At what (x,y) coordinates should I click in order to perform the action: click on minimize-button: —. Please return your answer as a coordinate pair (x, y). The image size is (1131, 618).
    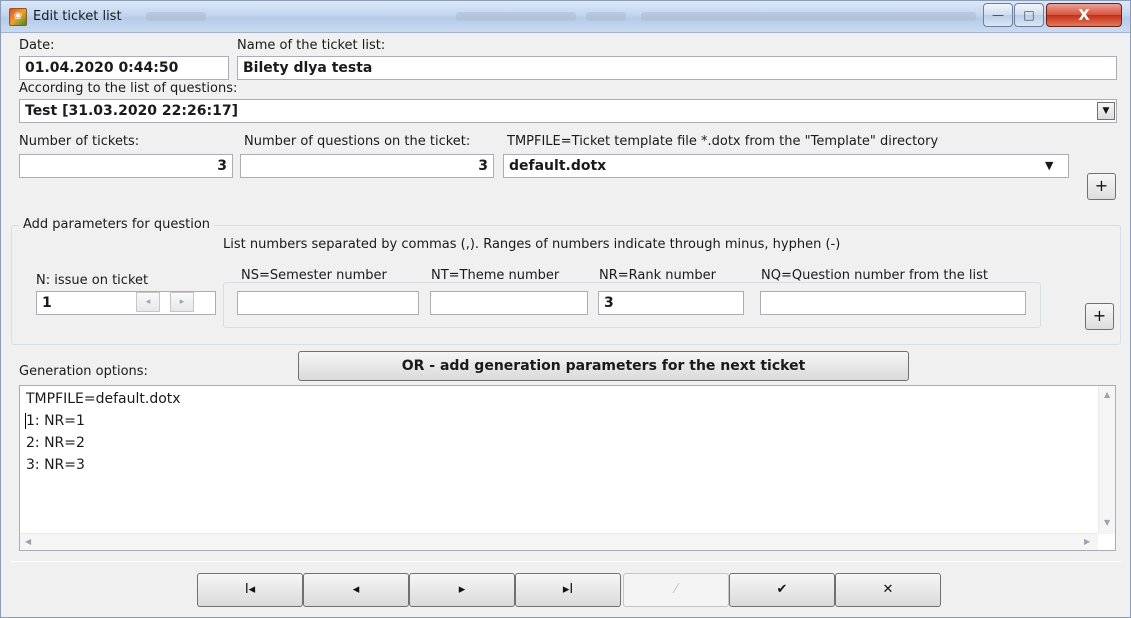
    Looking at the image, I should click on (998, 15).